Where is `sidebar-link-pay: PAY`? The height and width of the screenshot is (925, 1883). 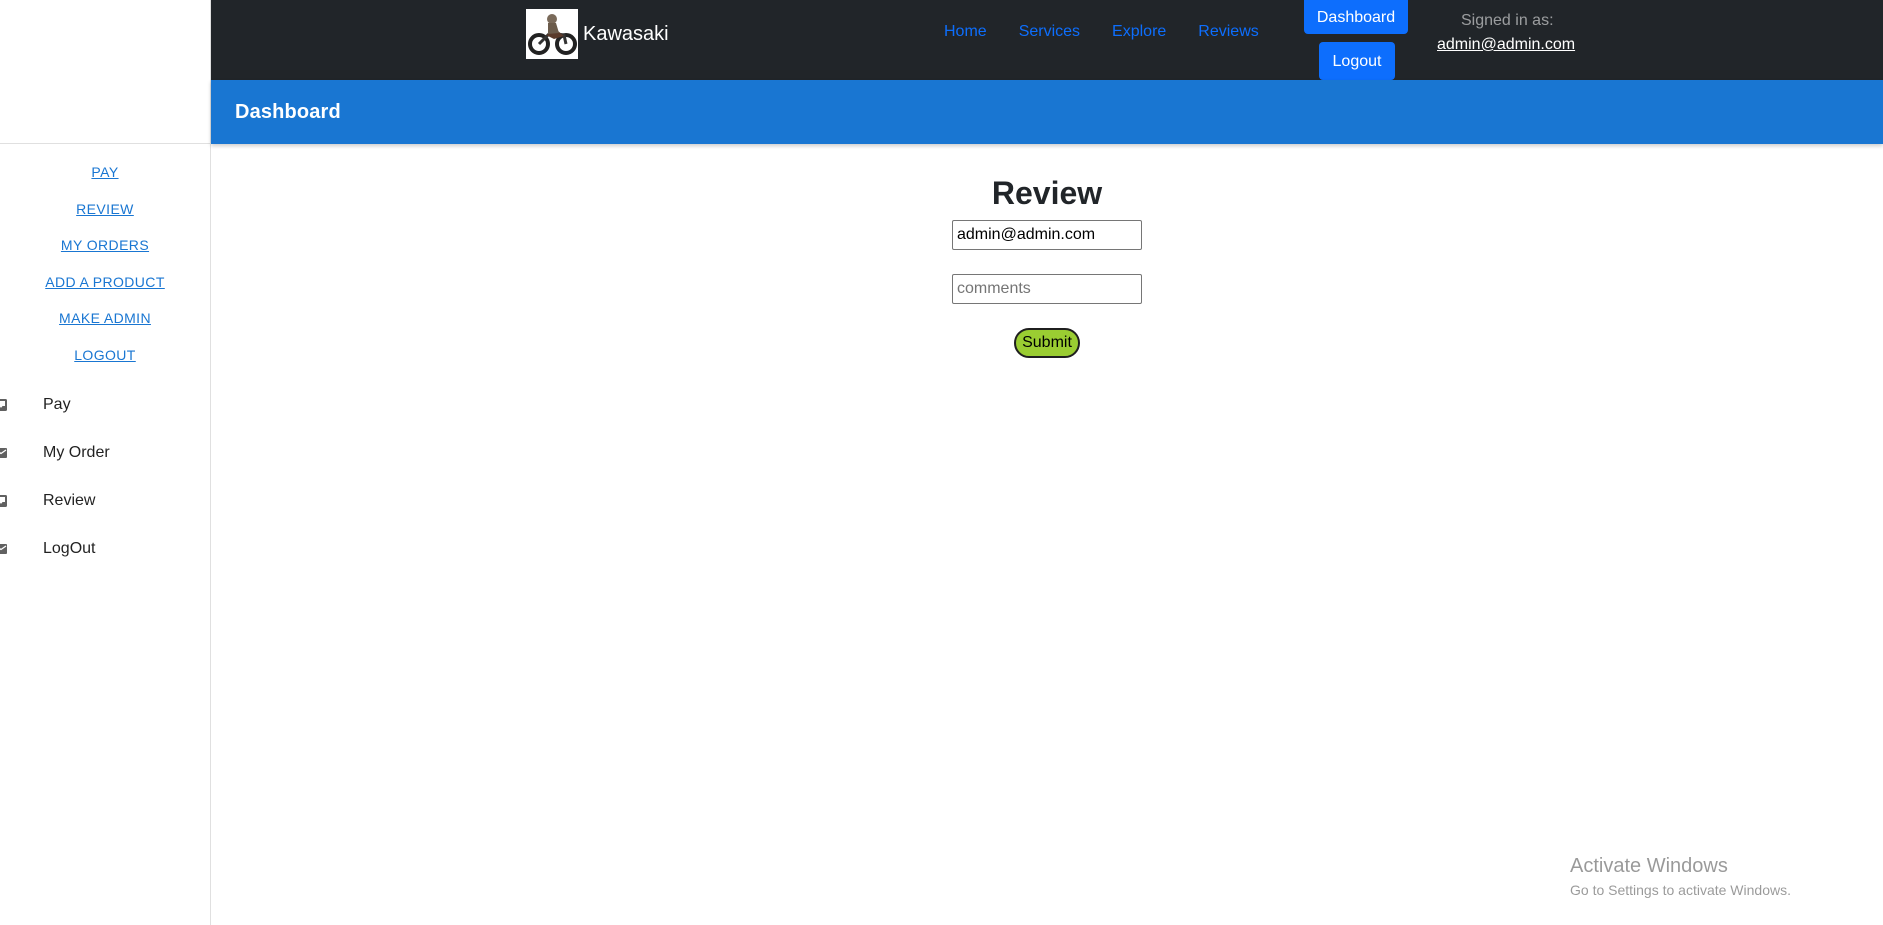 sidebar-link-pay: PAY is located at coordinates (105, 172).